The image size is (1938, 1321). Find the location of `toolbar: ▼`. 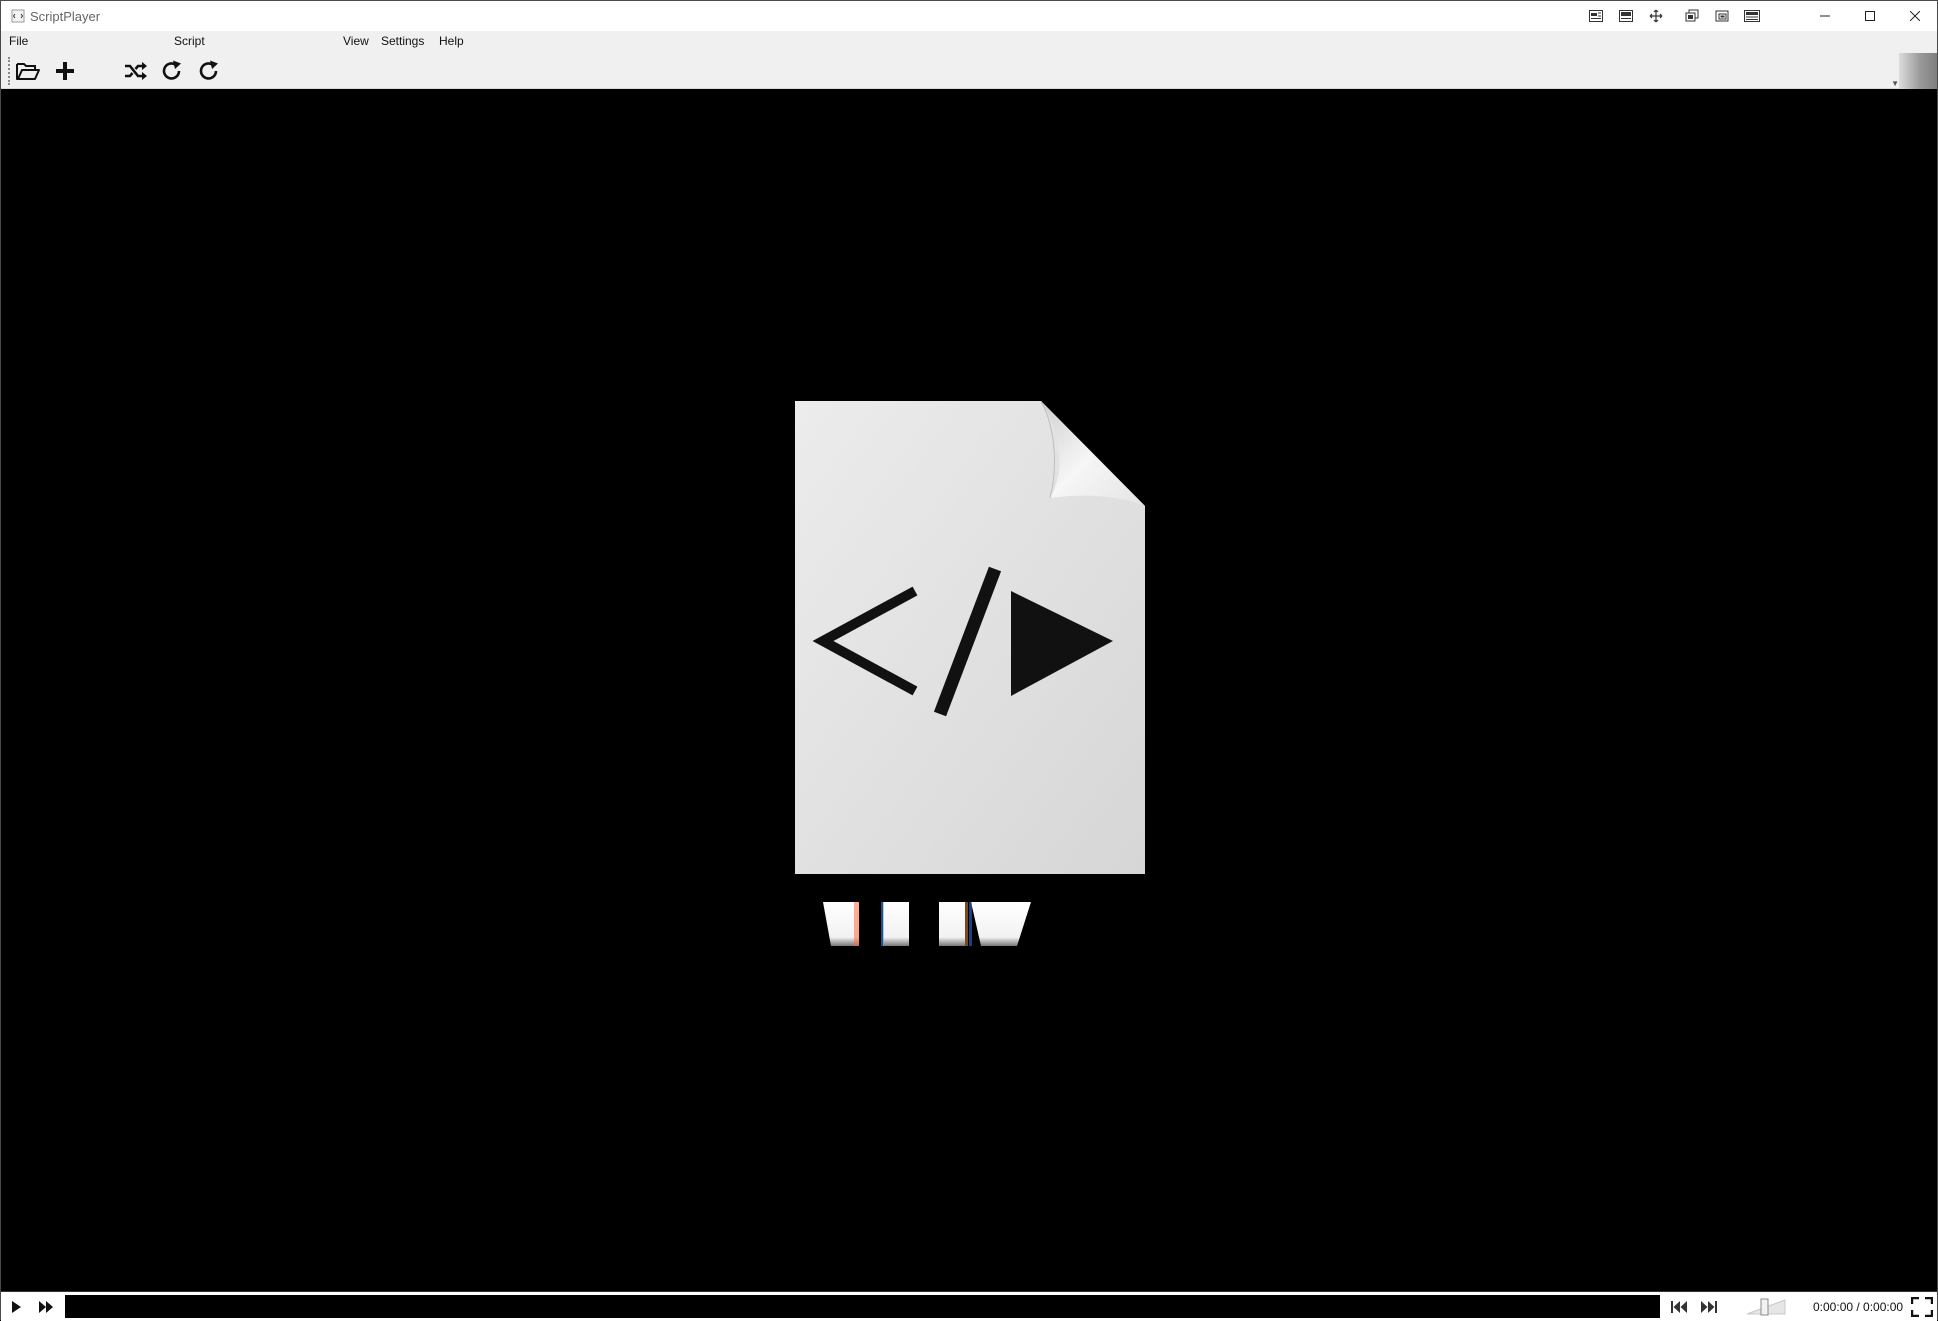

toolbar: ▼ is located at coordinates (969, 71).